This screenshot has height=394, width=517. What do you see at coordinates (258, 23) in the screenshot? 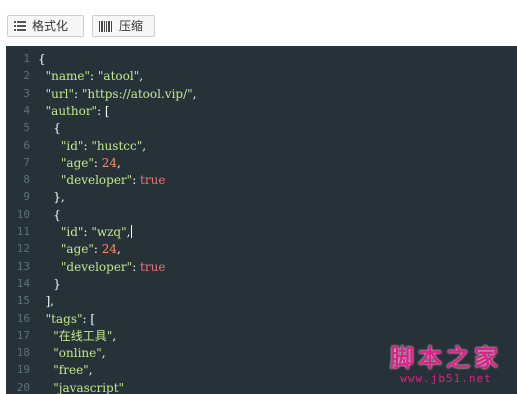
I see `toolbar: 格式化 压缩` at bounding box center [258, 23].